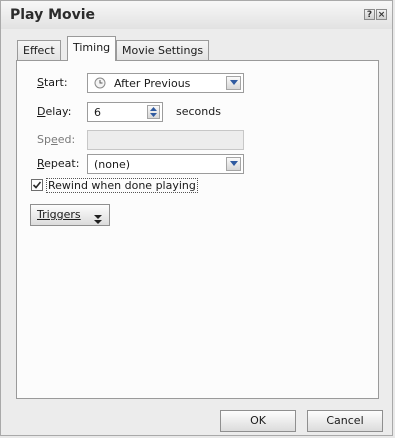  I want to click on start-value: After Previous, so click(152, 83).